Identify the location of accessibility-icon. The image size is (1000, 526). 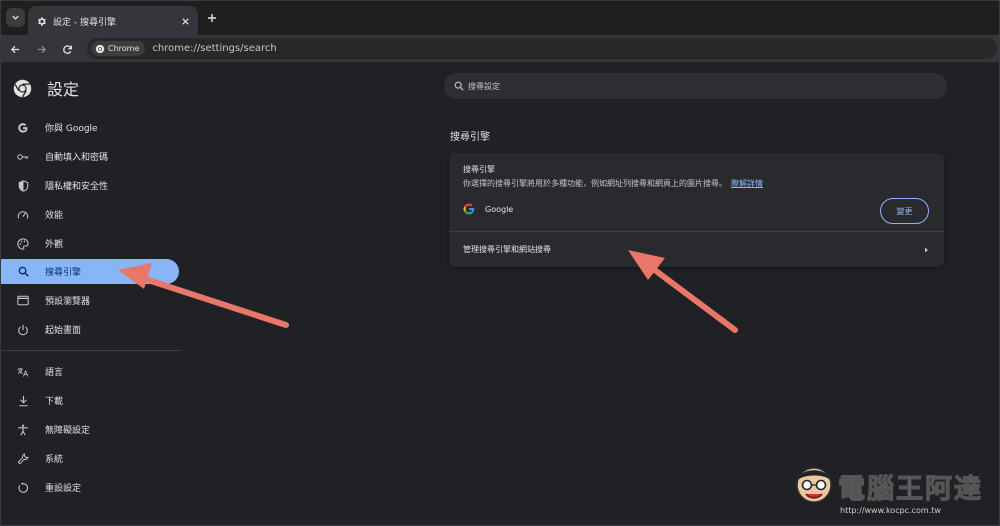
(23, 430).